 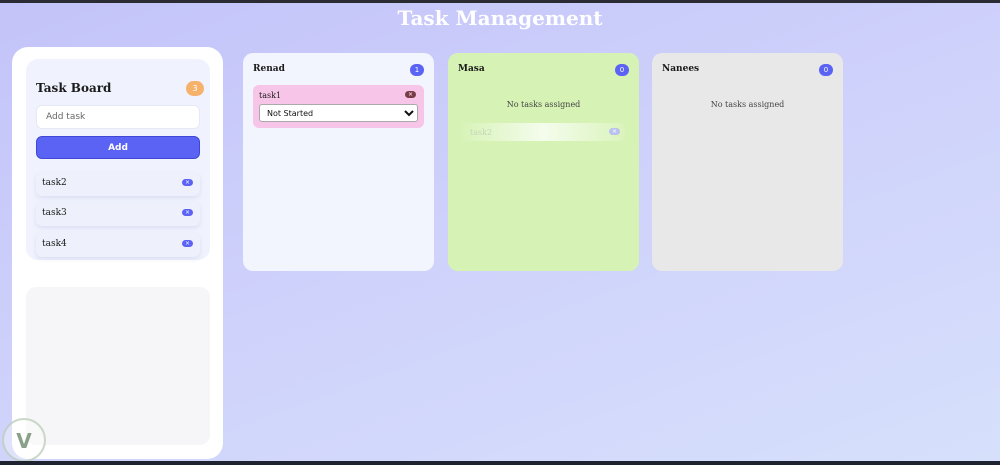 I want to click on member-column-nanees: Nanees 0 No tasks assigned, so click(x=747, y=162).